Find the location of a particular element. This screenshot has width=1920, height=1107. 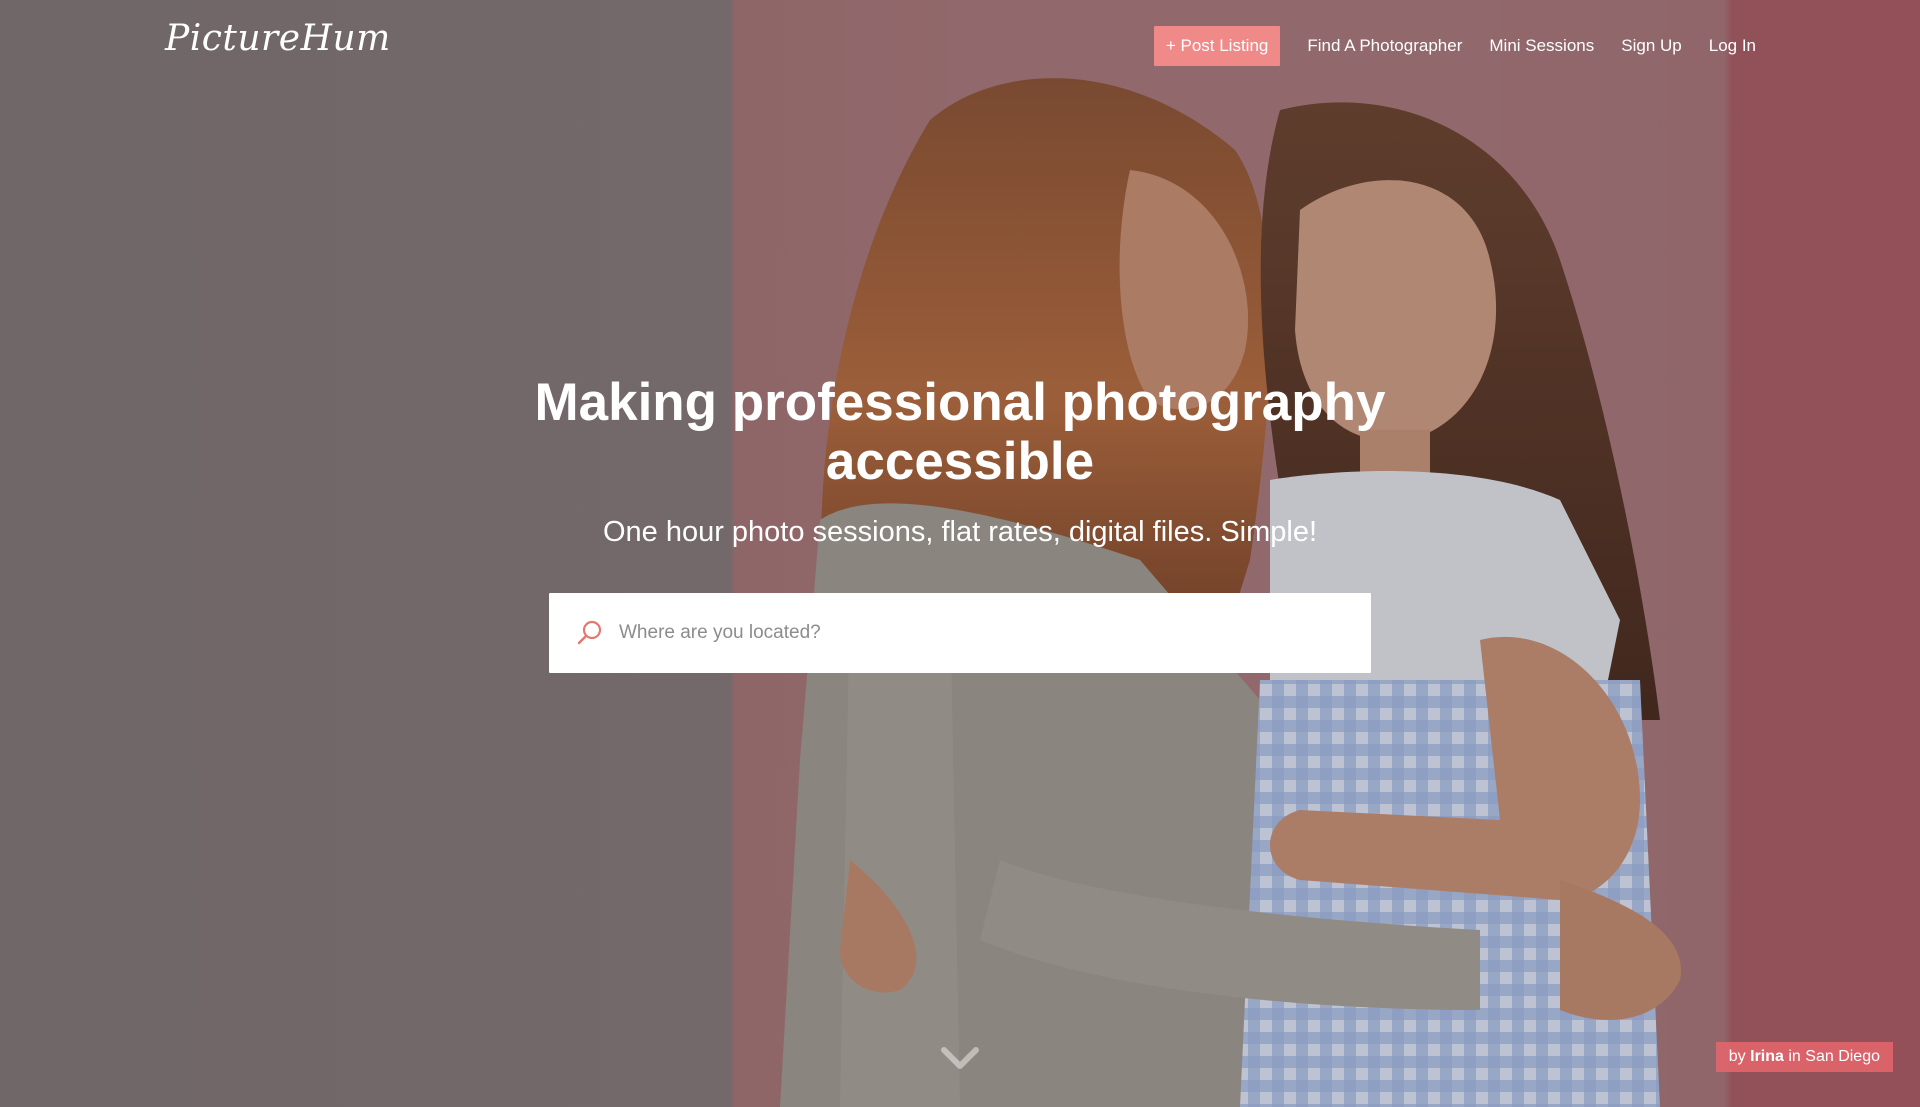

chevron-down-icon is located at coordinates (960, 1058).